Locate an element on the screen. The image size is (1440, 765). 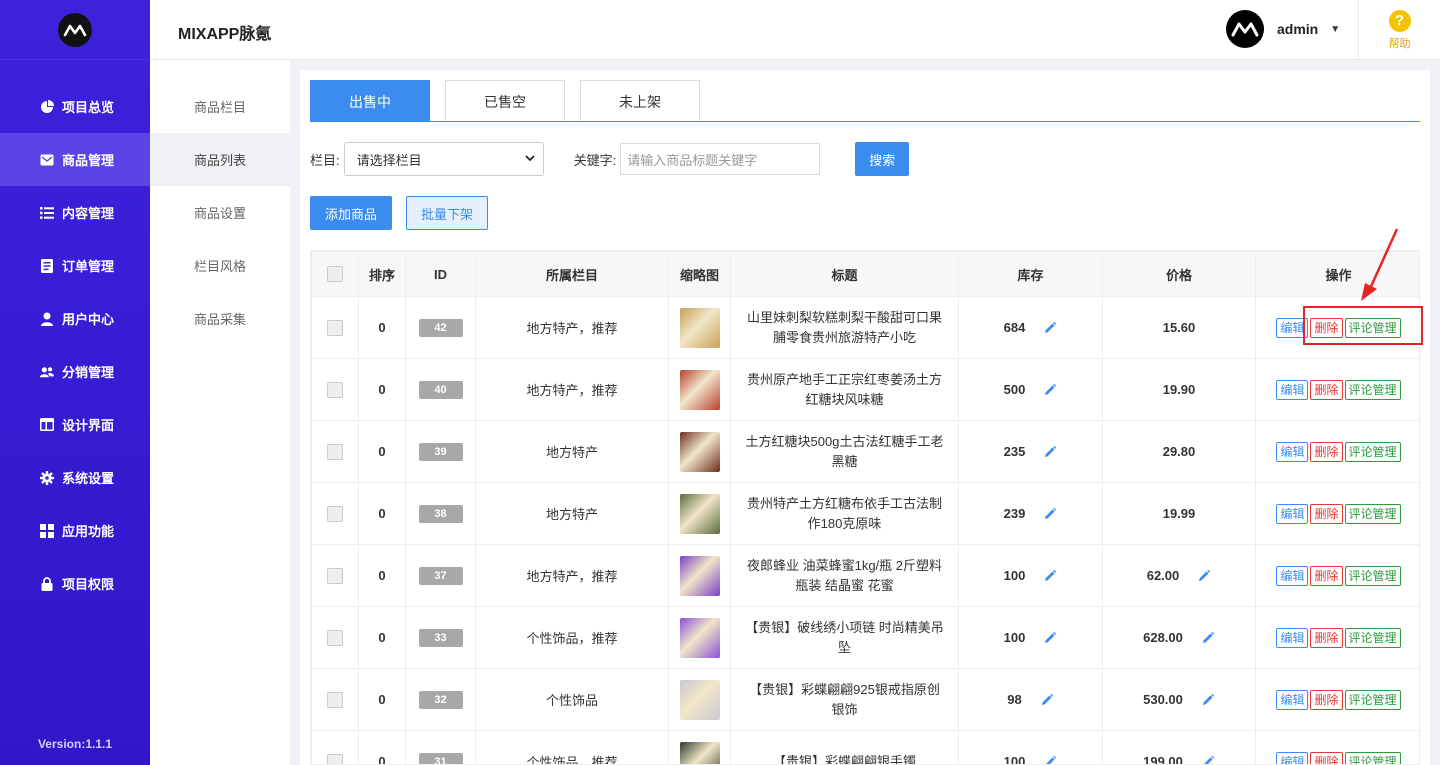
search-button: 搜索 is located at coordinates (882, 159).